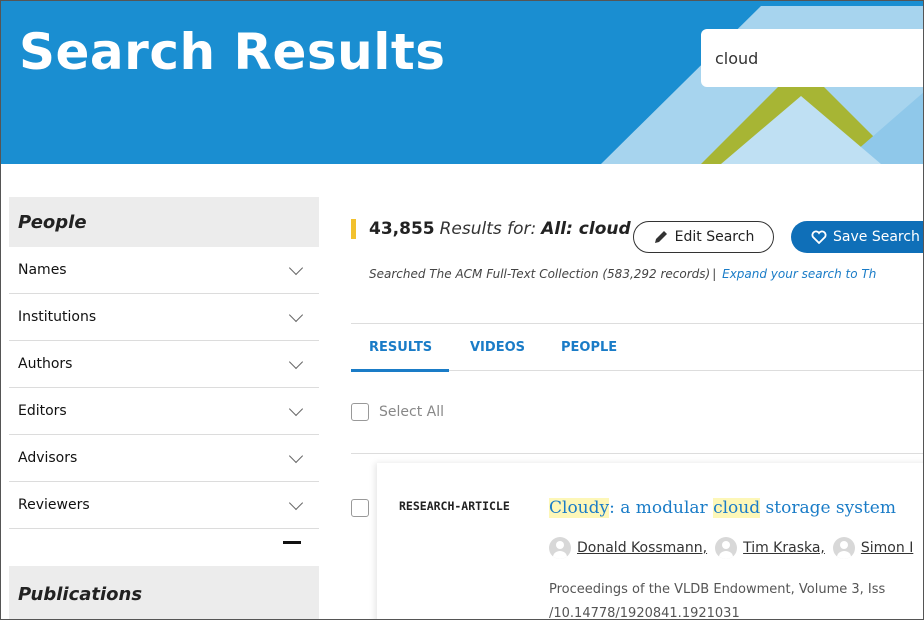  What do you see at coordinates (164, 592) in the screenshot?
I see `publications-filter-heading: Publications` at bounding box center [164, 592].